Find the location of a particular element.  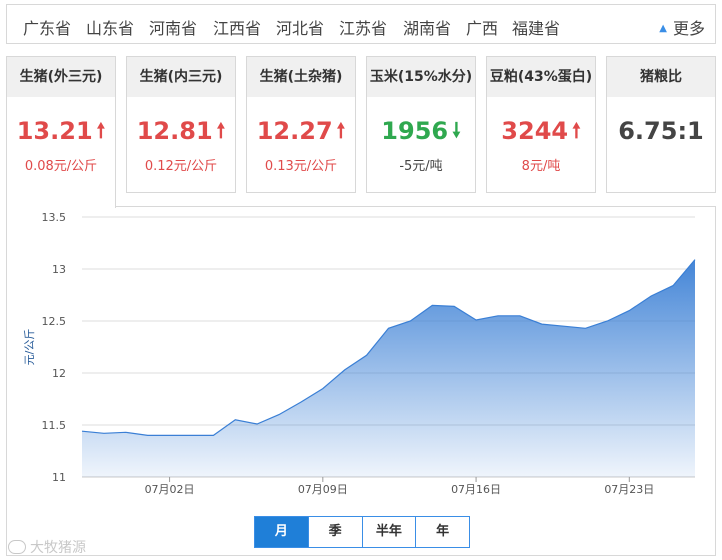

price-card-pig-outer: 生猪(外三元) 13.21 🠕 0.08元/公斤 is located at coordinates (61, 132).